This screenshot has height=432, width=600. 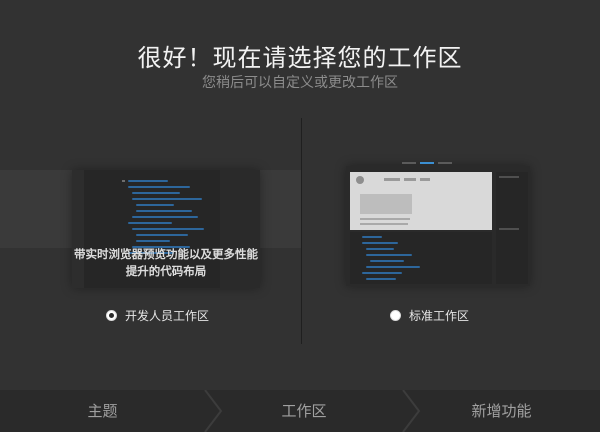 I want to click on tab-marker-active, so click(x=427, y=163).